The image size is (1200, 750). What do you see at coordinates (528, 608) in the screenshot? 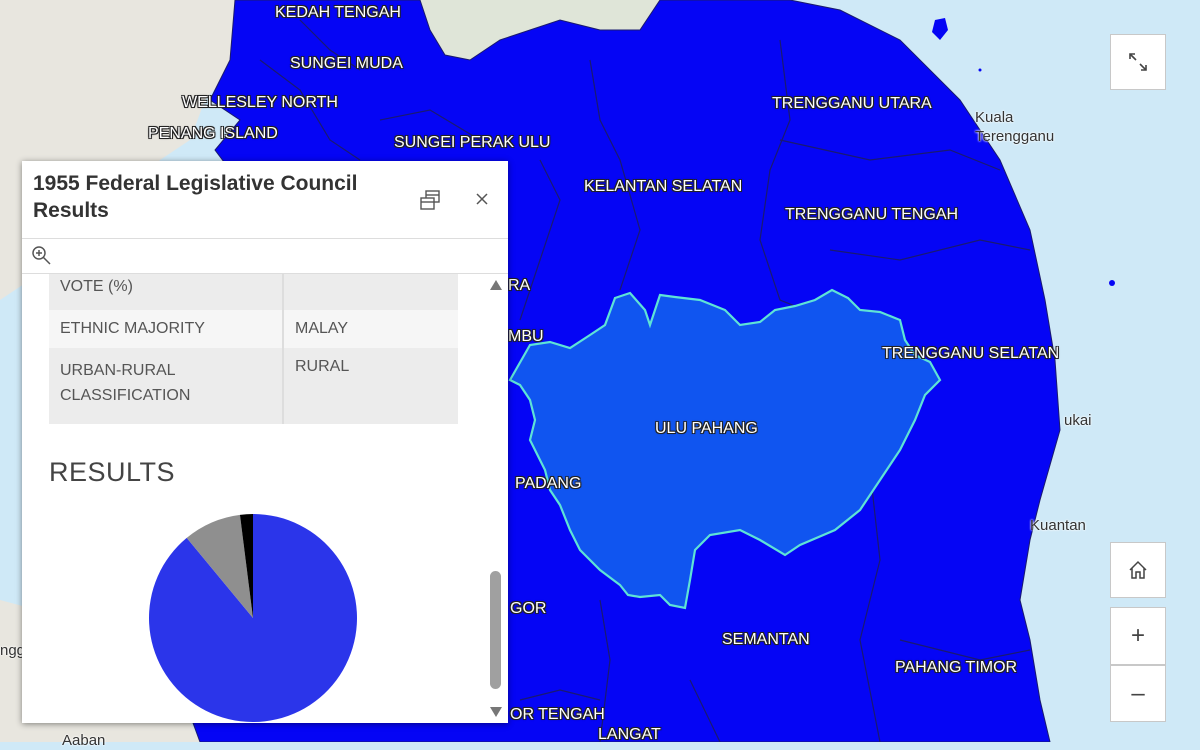
I see `label-gor-partial: GOR` at bounding box center [528, 608].